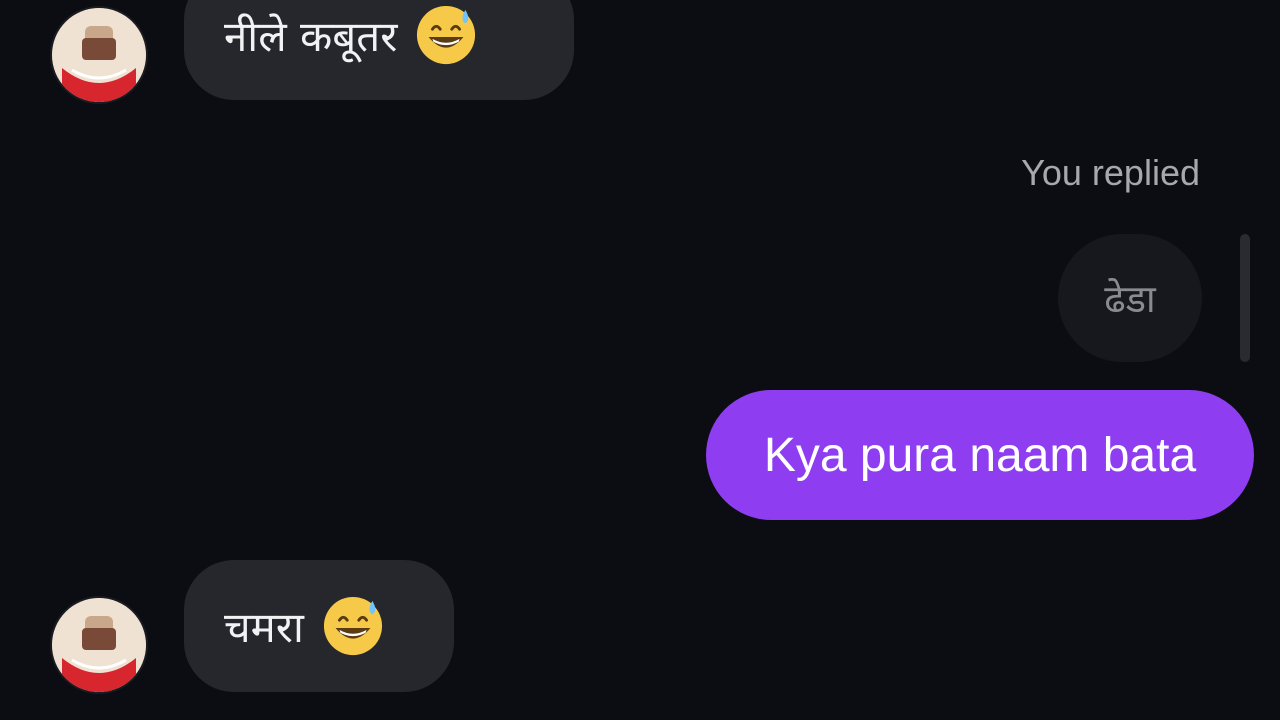  I want to click on sent-message-text: Kya pura naam bata, so click(980, 455).